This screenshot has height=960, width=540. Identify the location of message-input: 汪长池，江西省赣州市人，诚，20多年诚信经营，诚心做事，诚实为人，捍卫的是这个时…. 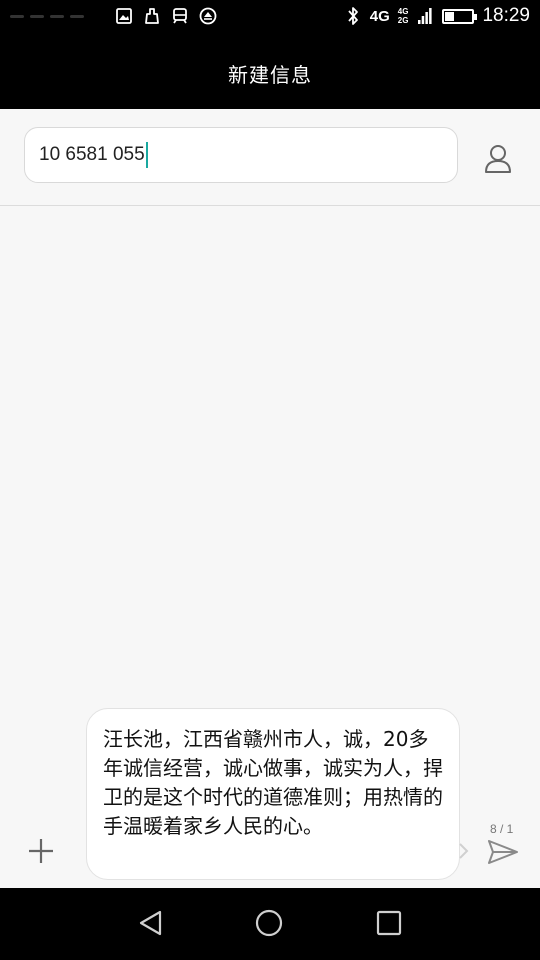
(273, 794).